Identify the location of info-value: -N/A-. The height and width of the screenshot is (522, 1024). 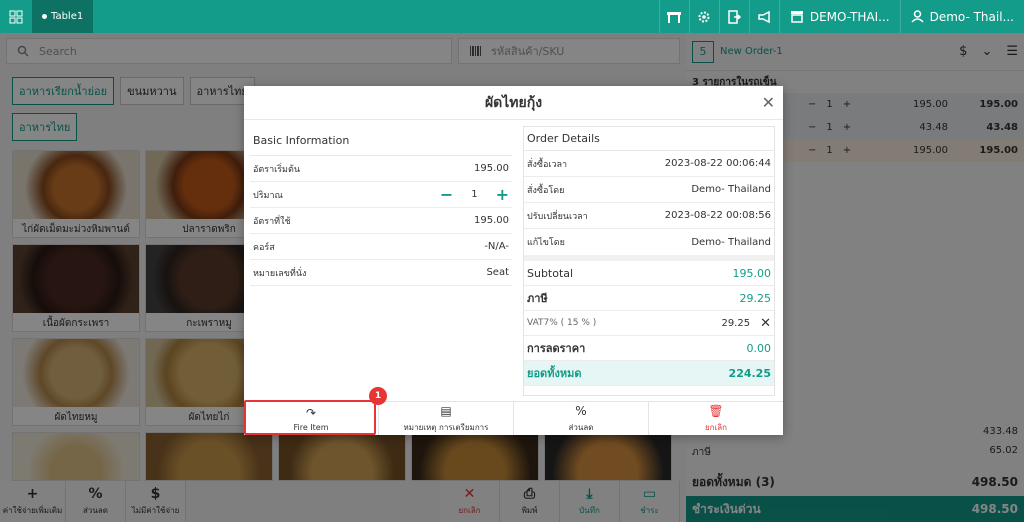
(496, 246).